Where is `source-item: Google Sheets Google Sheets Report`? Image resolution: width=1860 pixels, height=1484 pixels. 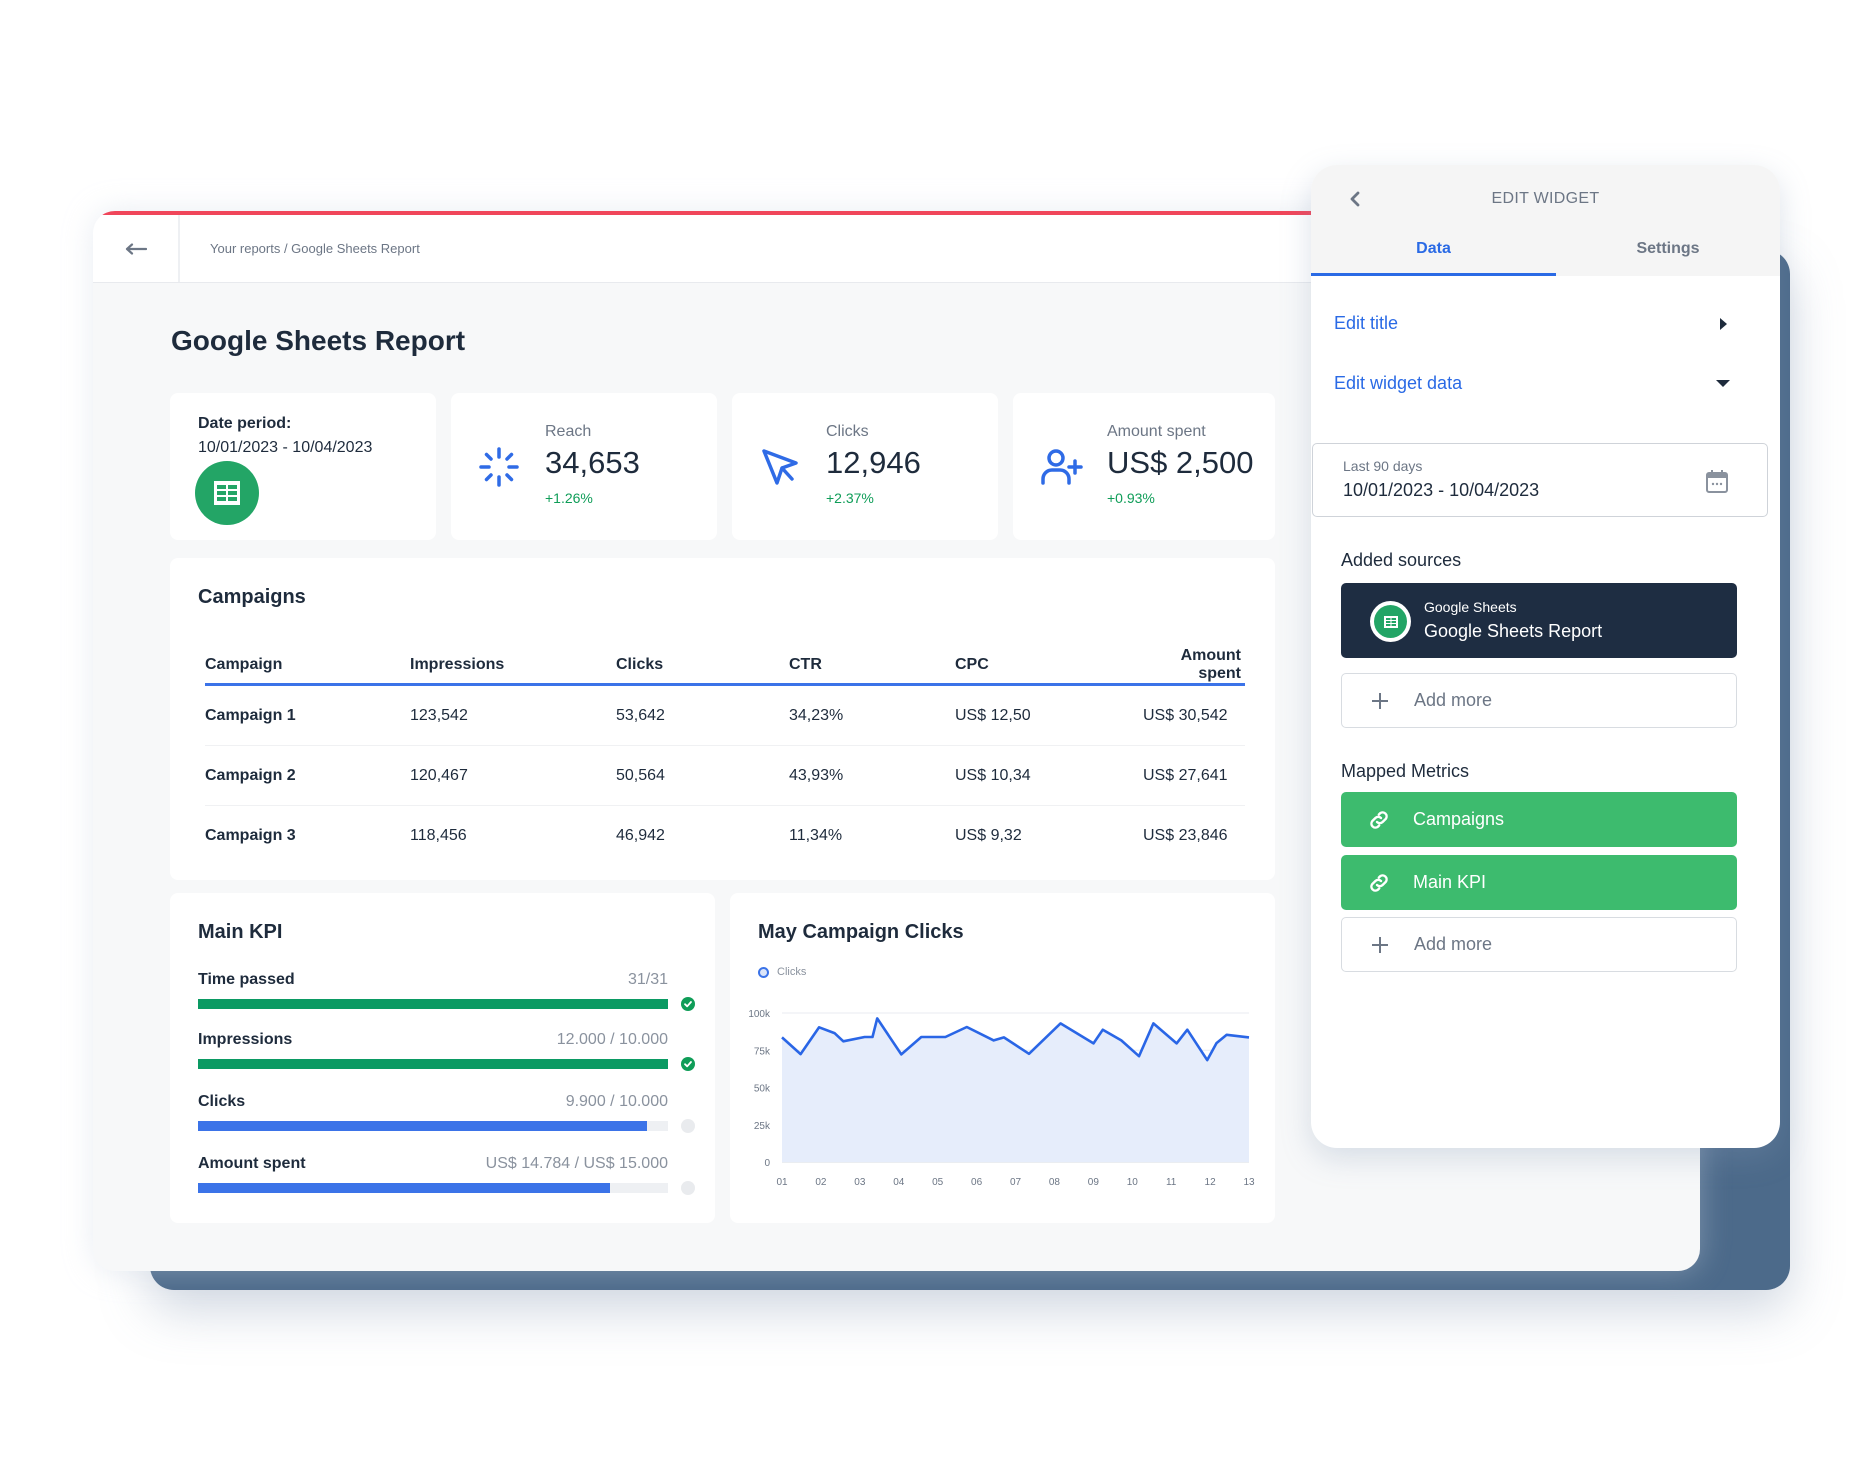 source-item: Google Sheets Google Sheets Report is located at coordinates (1539, 620).